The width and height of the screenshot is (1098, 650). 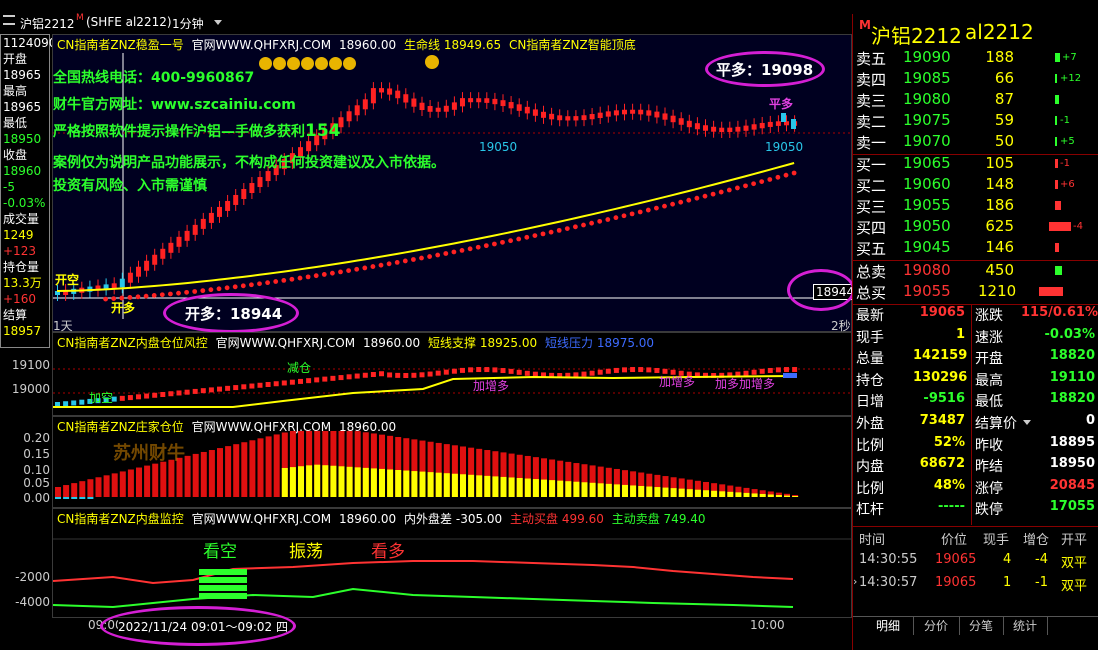 I want to click on ask-row-4: 卖四 19085 66 +12, so click(x=975, y=79).